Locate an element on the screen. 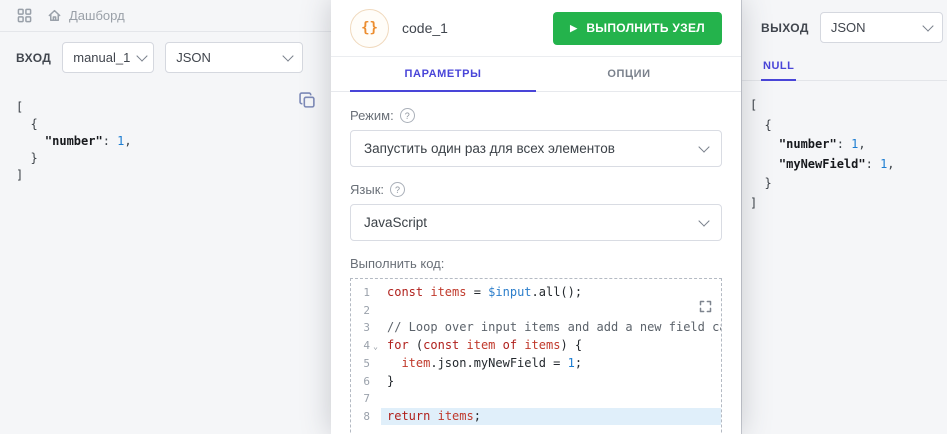  code-line: 4 ⌄ for (const item of items) { is located at coordinates (536, 346).